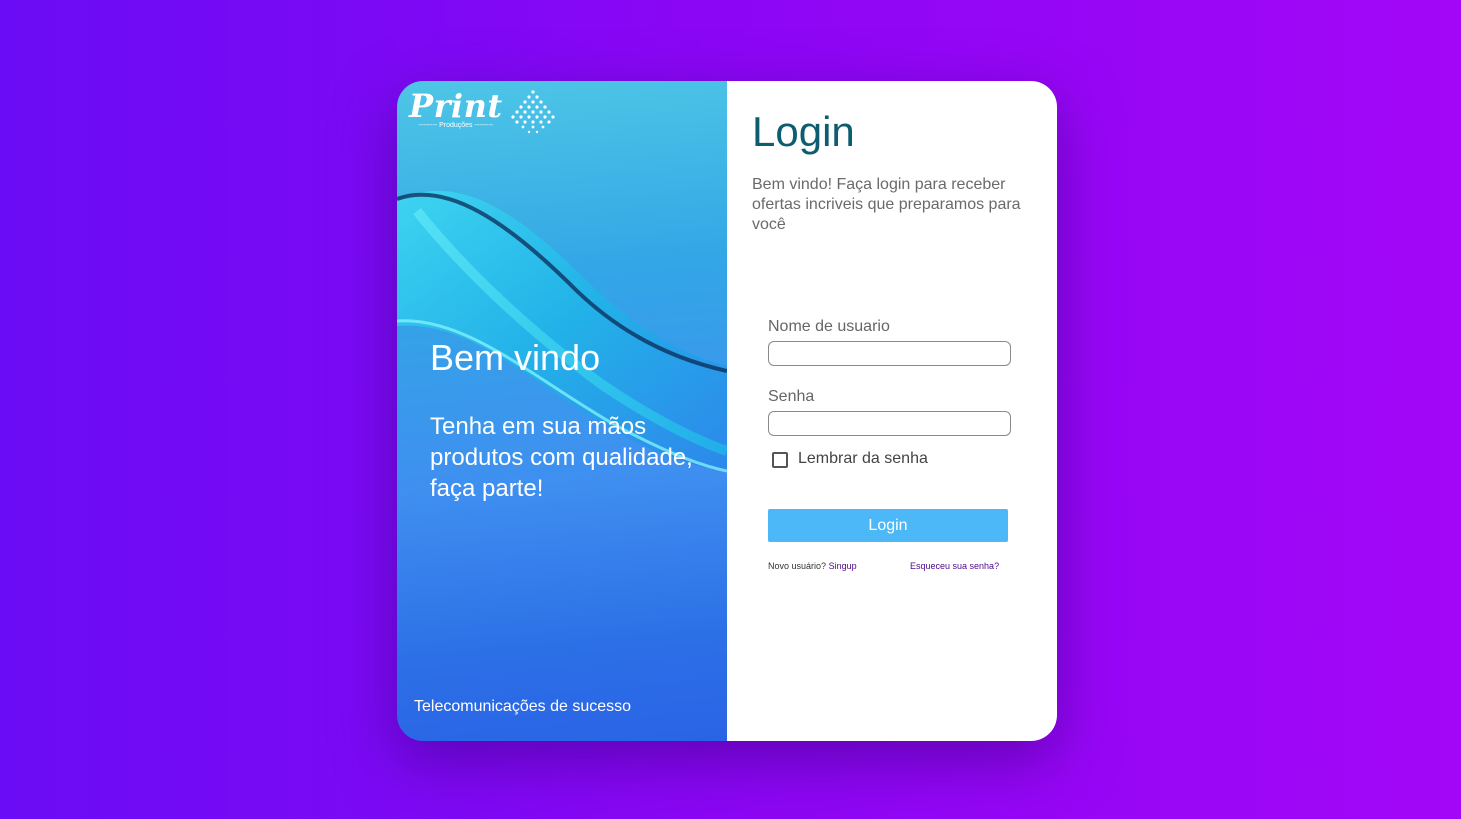 The width and height of the screenshot is (1461, 819). Describe the element at coordinates (888, 525) in the screenshot. I see `login-button: Login` at that location.